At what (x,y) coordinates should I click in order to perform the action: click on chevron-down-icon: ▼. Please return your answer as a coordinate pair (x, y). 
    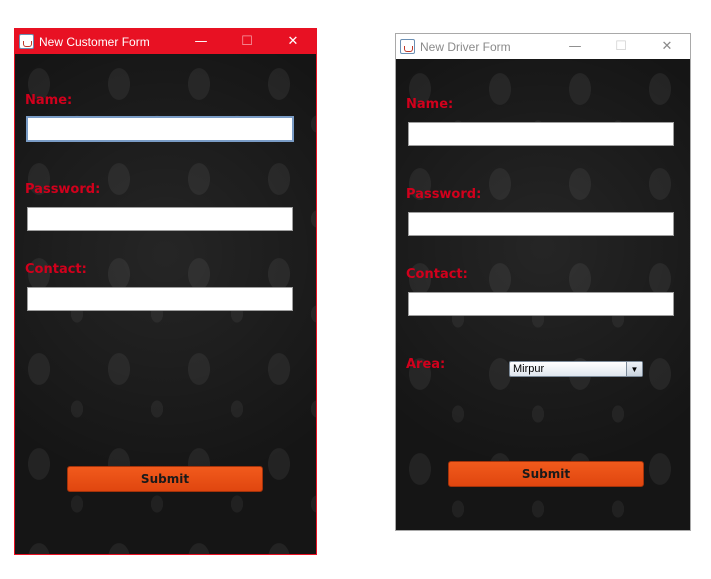
    Looking at the image, I should click on (634, 369).